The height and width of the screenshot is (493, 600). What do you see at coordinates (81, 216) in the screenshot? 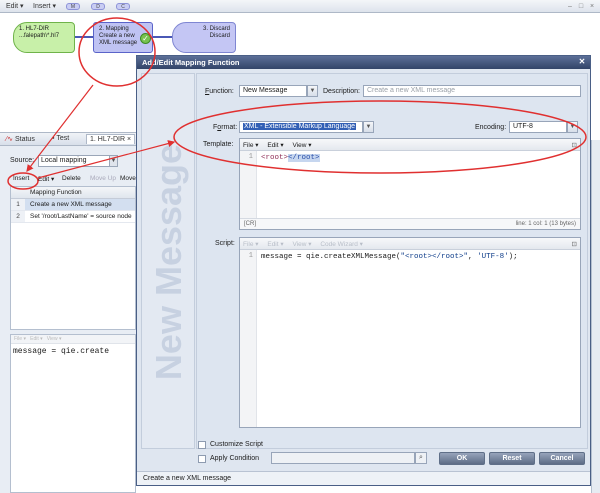
I see `row-text: Set '/root/LastName' = source node` at bounding box center [81, 216].